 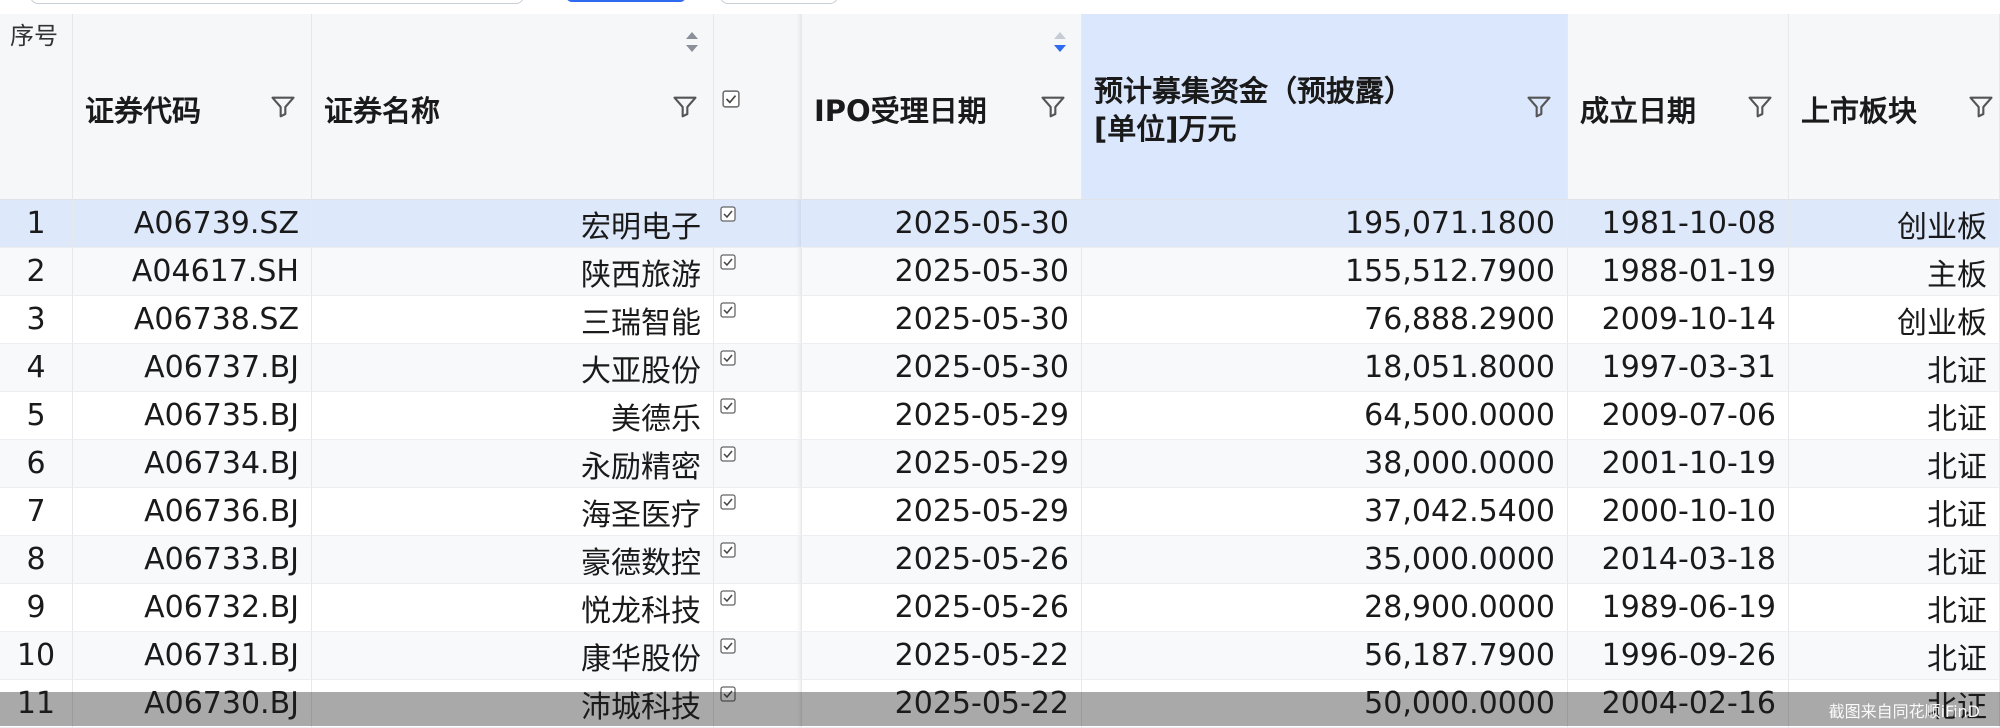 I want to click on cell-funds: 64,500.0000, so click(x=1325, y=416).